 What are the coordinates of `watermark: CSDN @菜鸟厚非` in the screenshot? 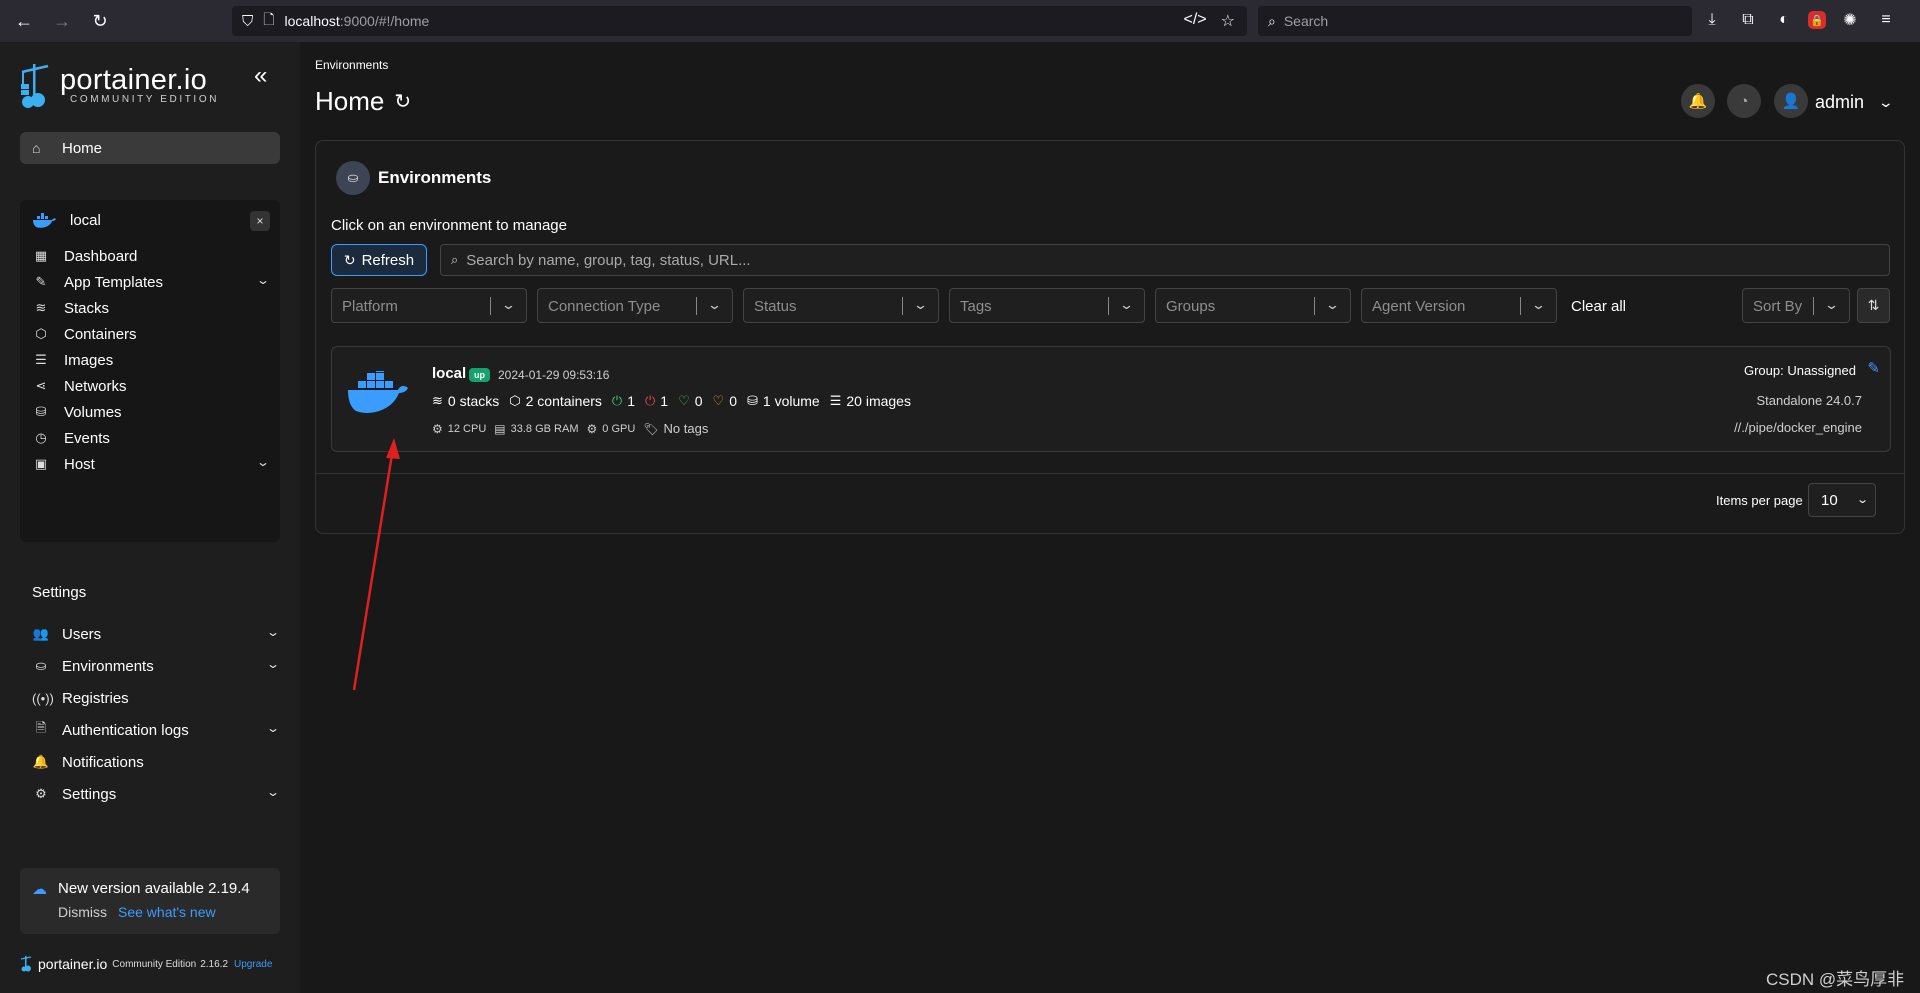 It's located at (1835, 979).